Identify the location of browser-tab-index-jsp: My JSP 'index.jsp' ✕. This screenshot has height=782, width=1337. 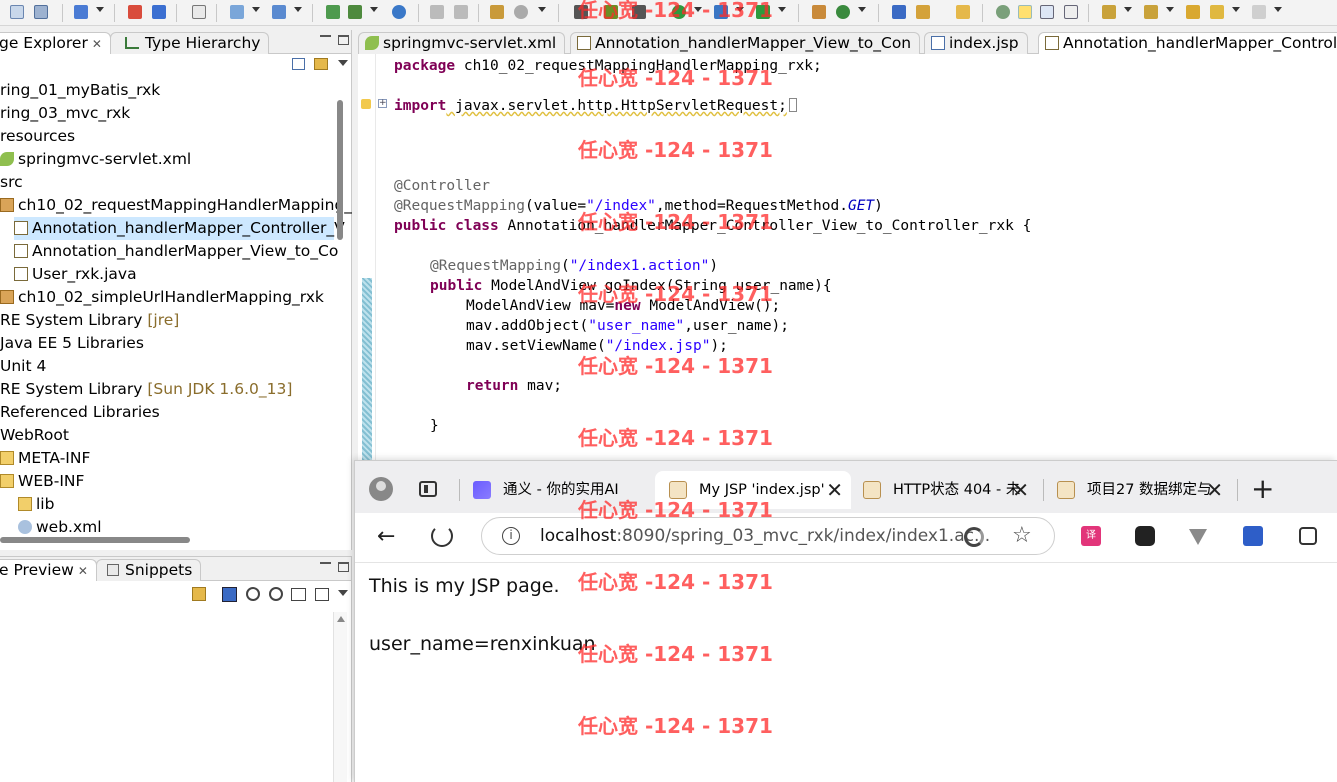
(753, 490).